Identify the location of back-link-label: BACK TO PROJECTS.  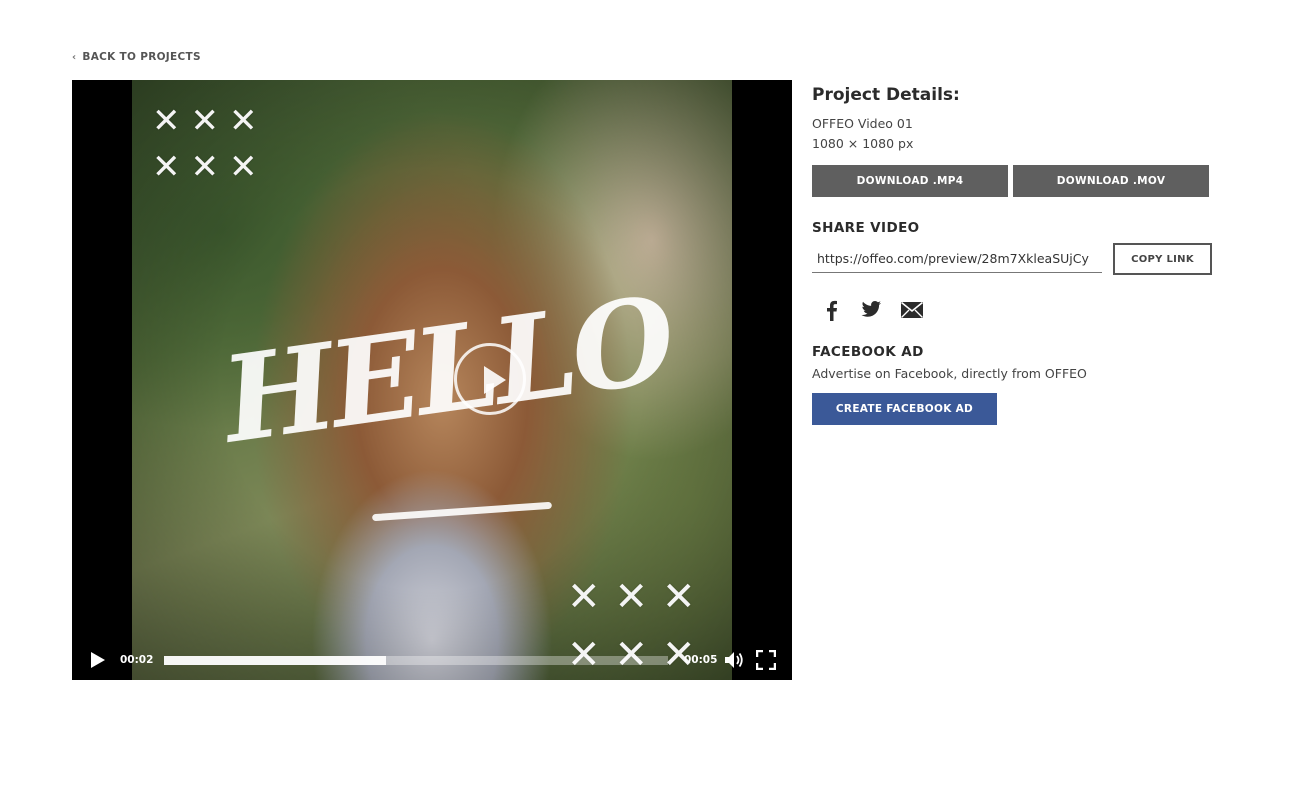
(141, 57).